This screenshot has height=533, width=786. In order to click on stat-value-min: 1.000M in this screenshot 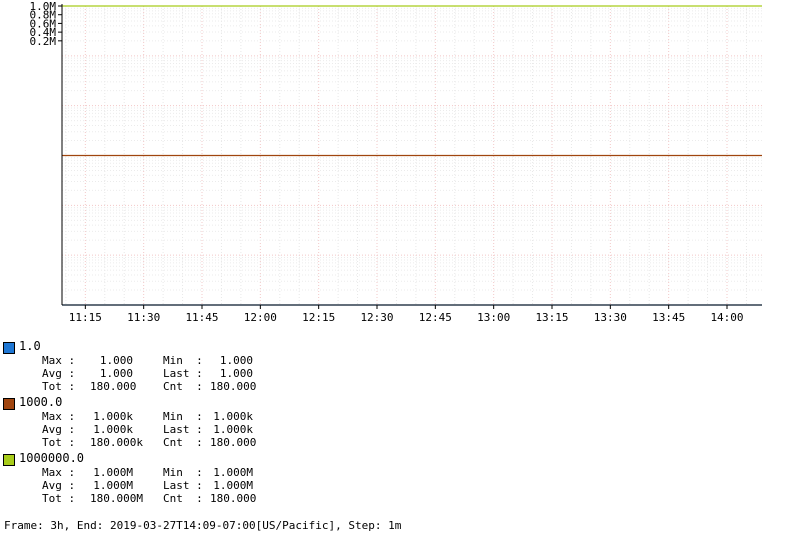, I will do `click(233, 472)`.